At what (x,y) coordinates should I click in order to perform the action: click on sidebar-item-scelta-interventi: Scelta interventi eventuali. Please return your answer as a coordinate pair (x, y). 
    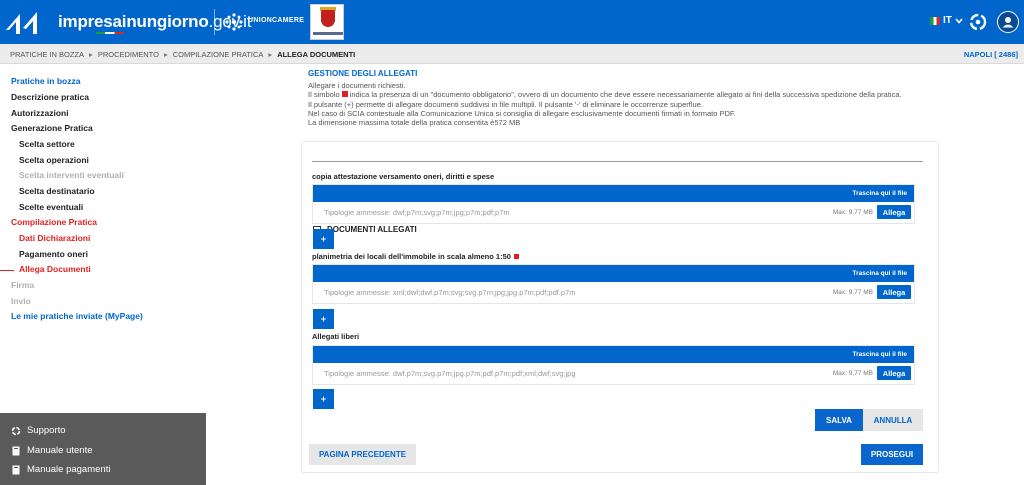
    Looking at the image, I should click on (71, 175).